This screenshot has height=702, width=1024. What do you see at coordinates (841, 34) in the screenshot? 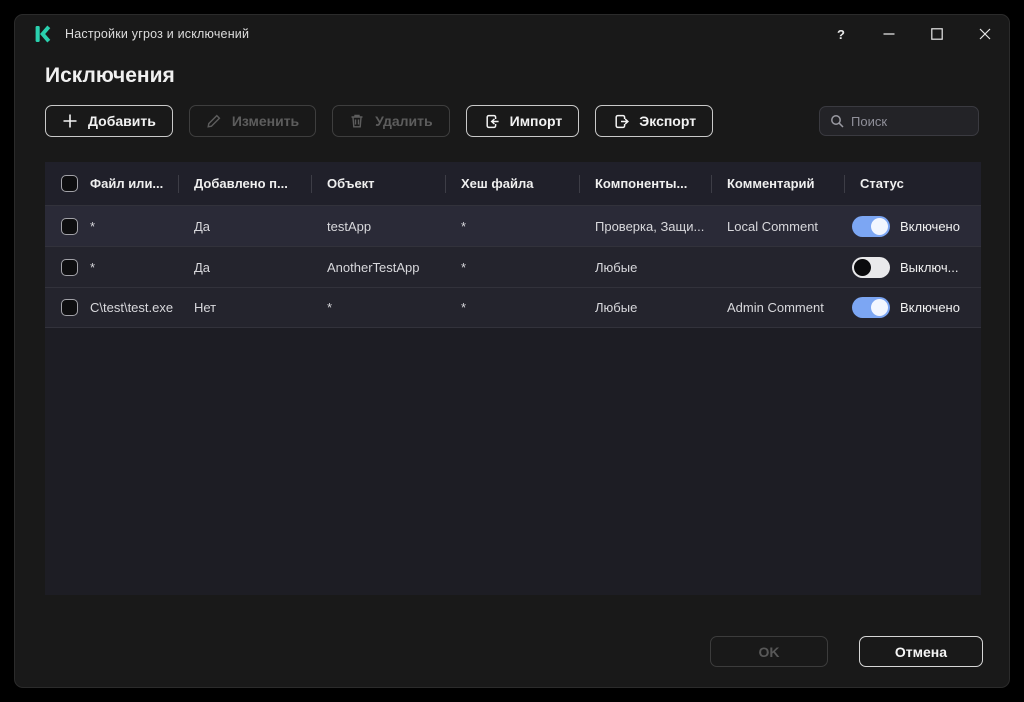
I see `help-button: ?` at bounding box center [841, 34].